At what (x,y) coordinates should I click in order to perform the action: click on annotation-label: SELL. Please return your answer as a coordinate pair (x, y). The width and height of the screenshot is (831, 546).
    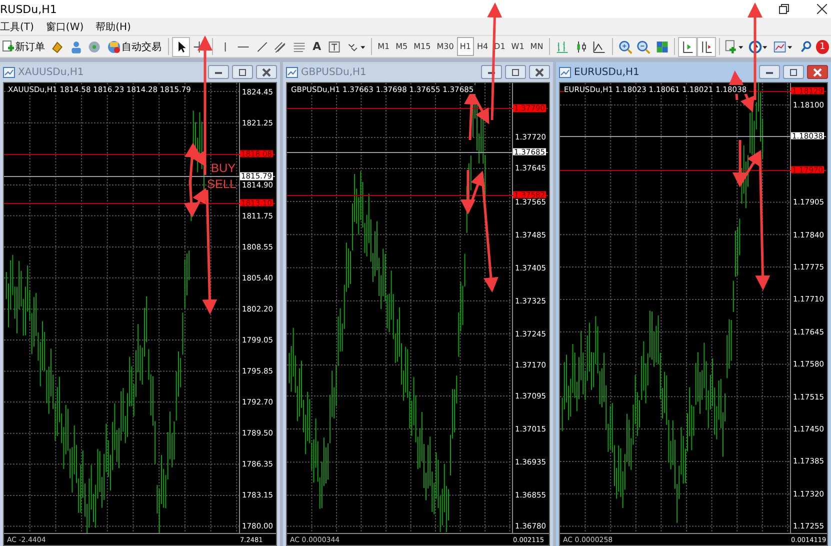
    Looking at the image, I should click on (221, 184).